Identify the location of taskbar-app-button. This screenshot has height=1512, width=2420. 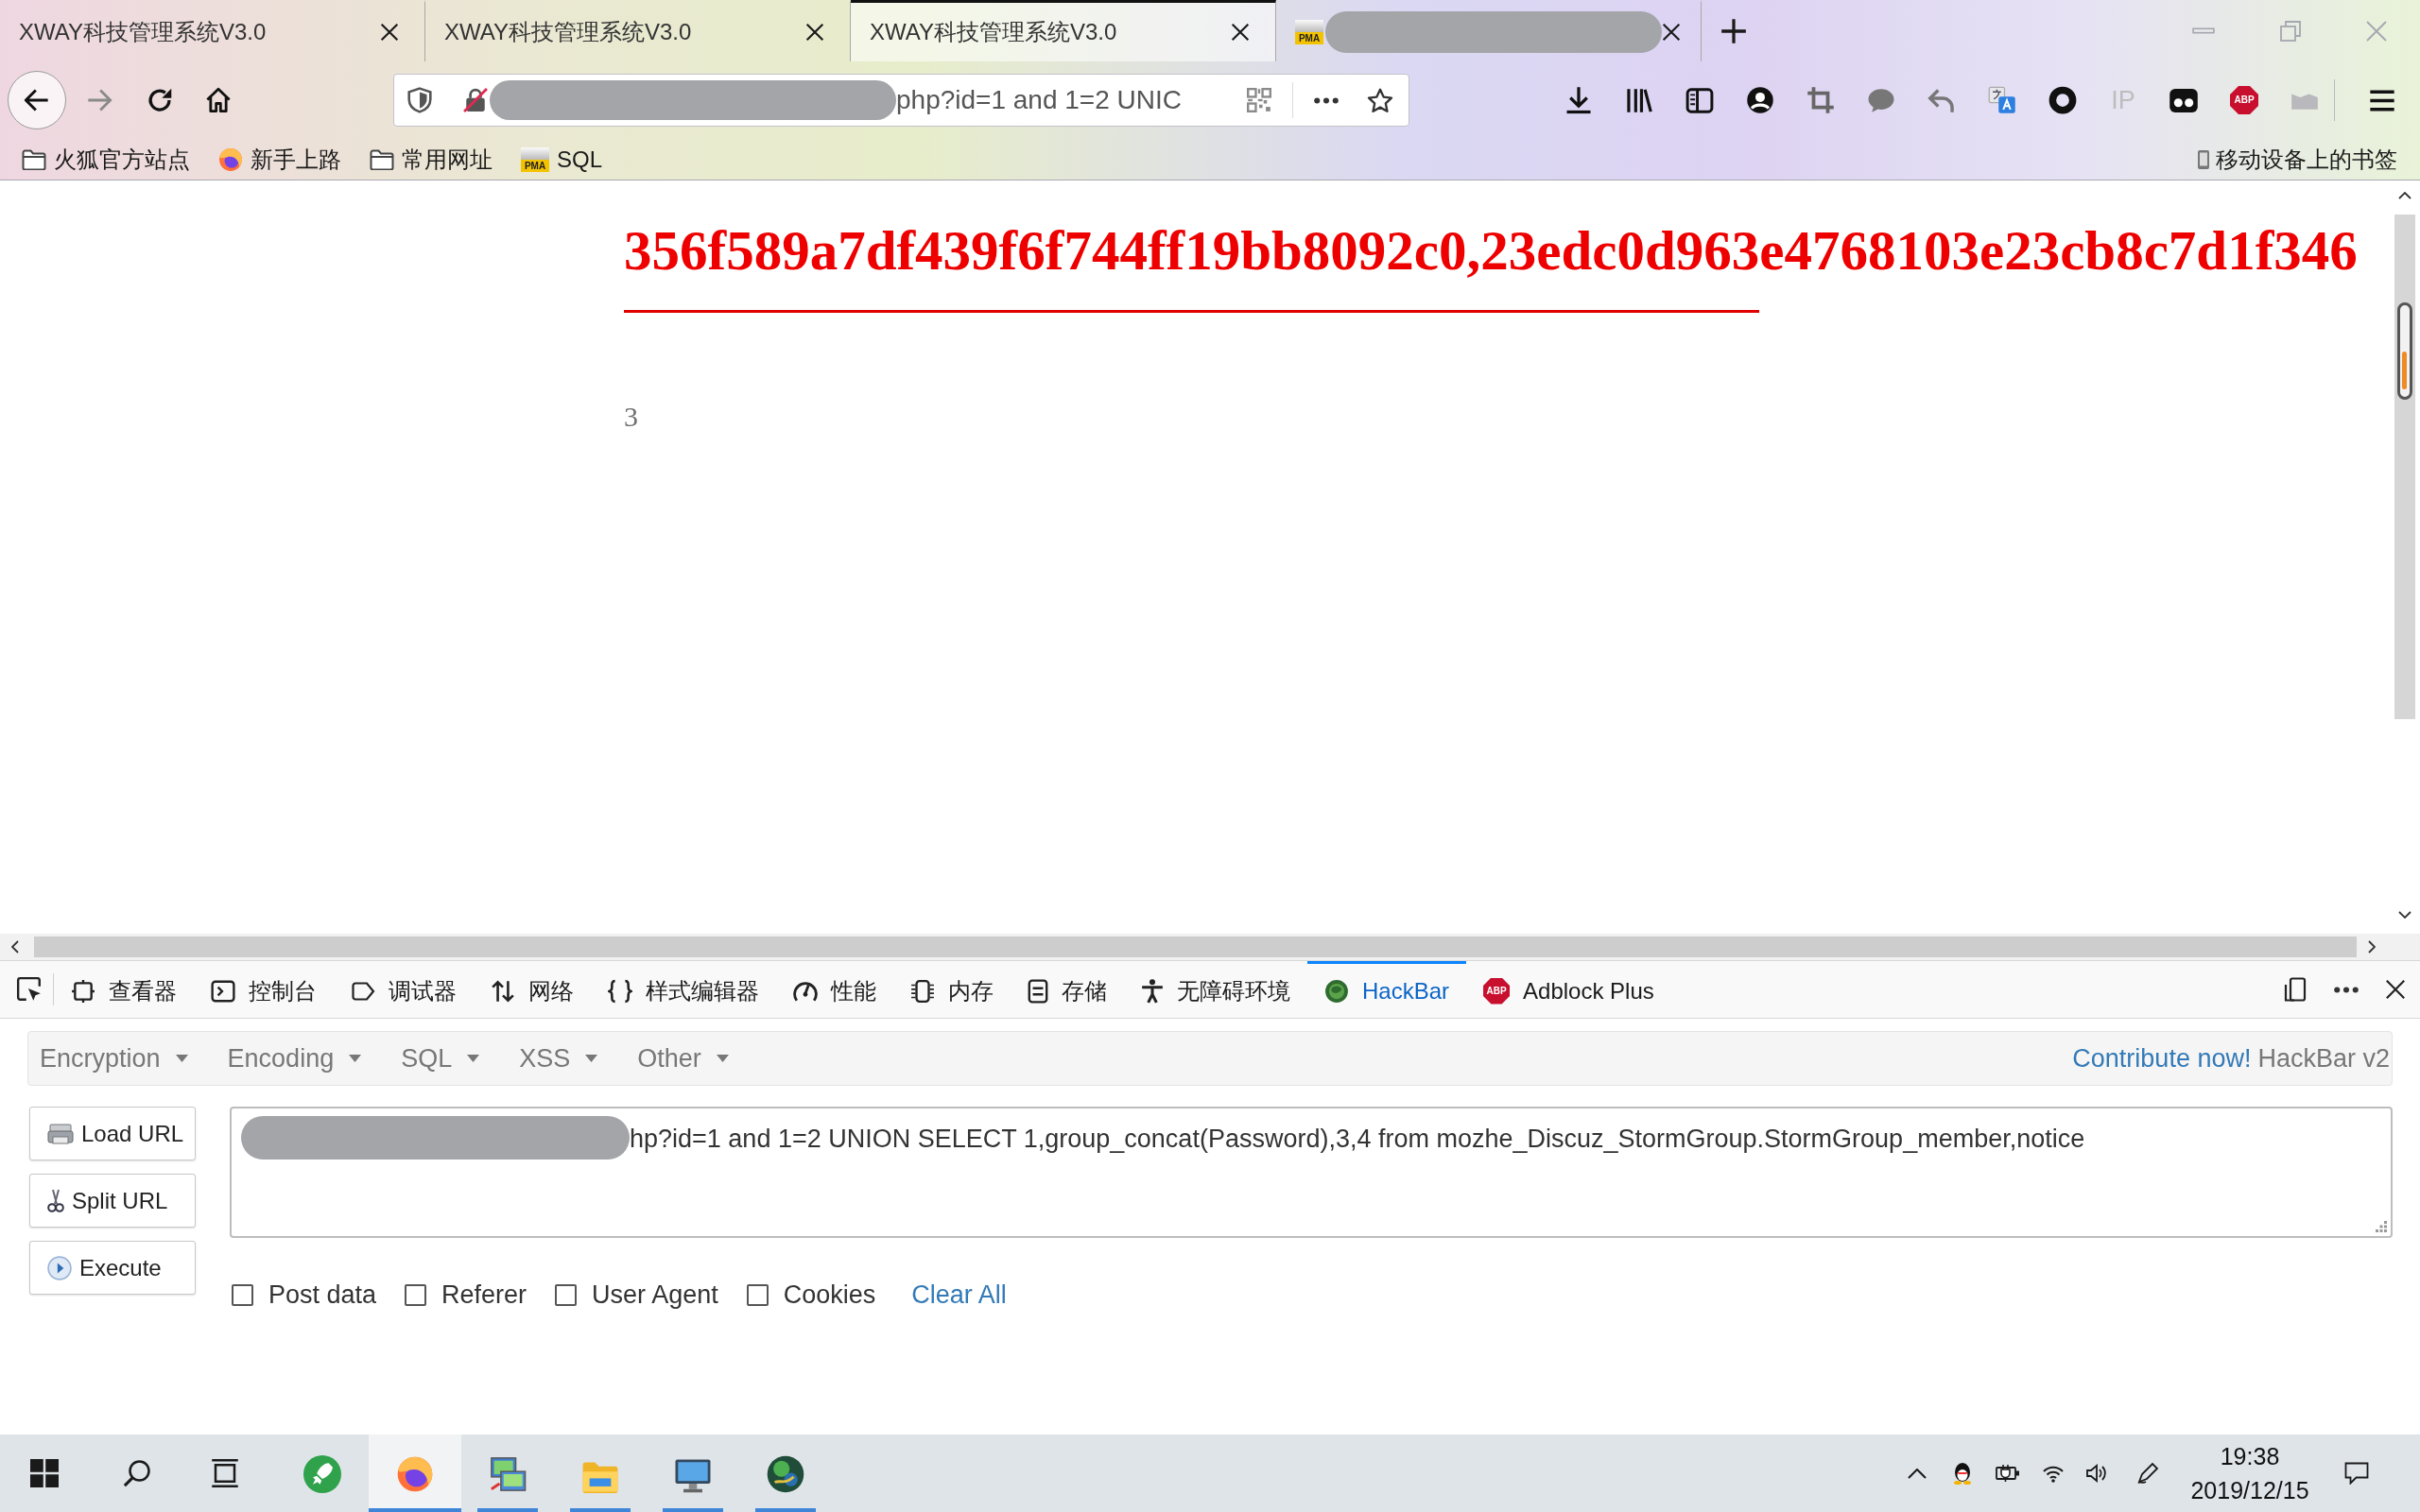
(415, 1473).